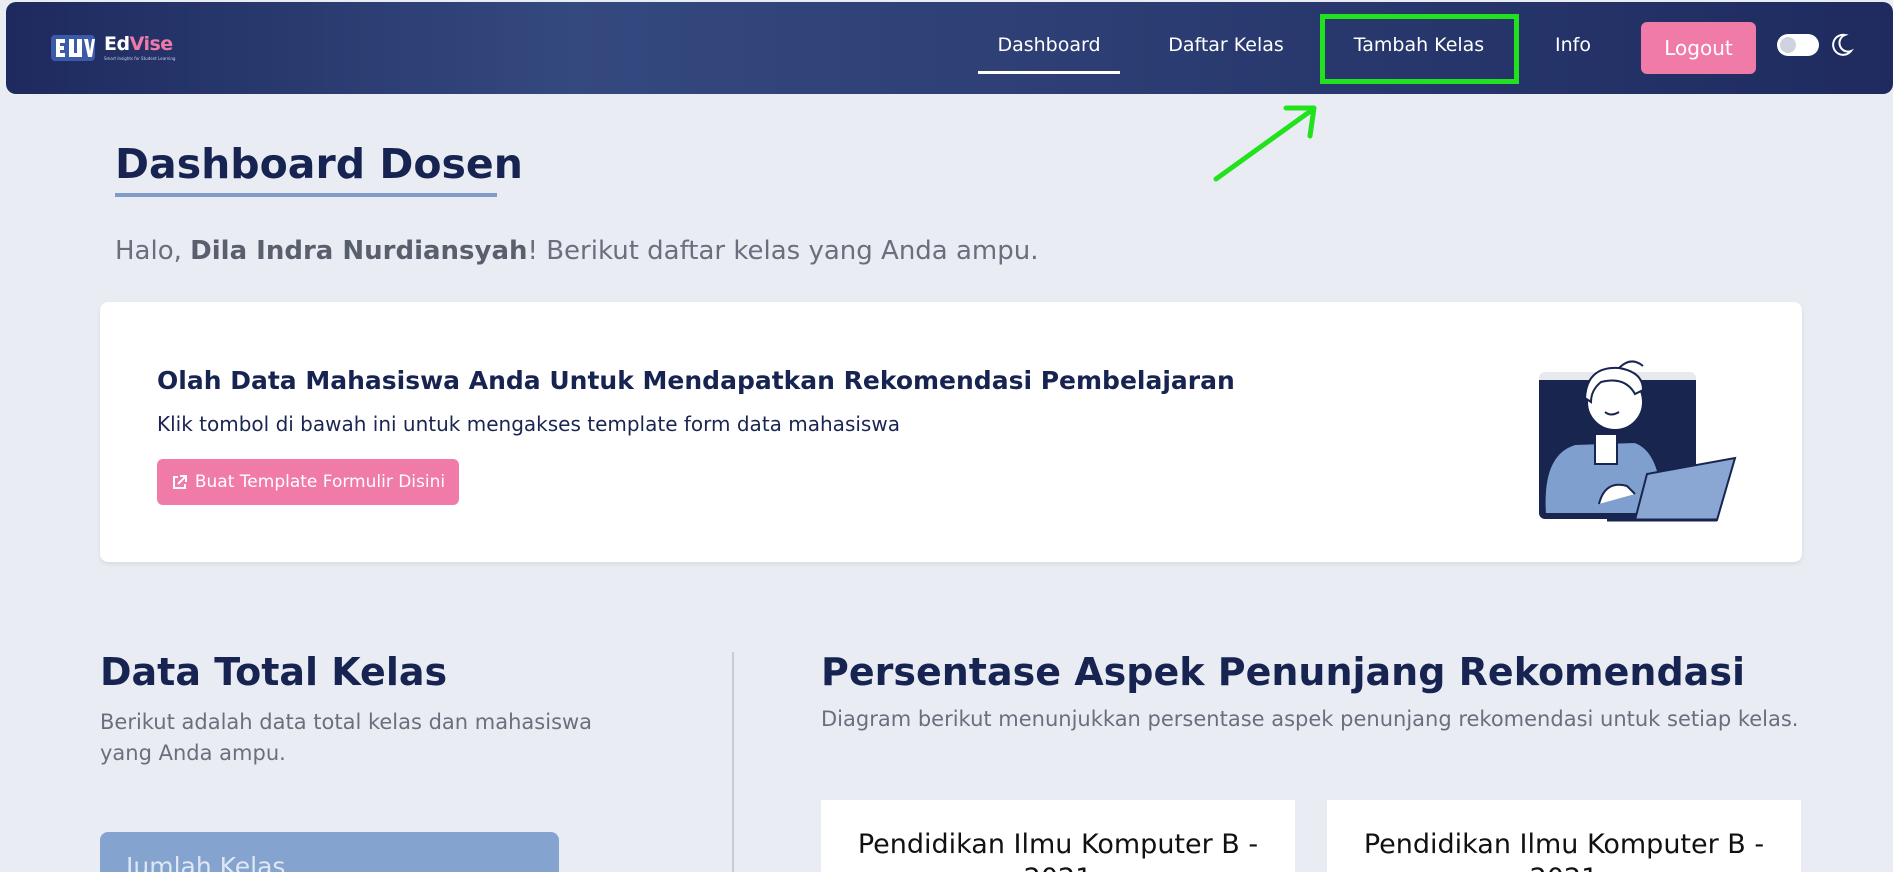  What do you see at coordinates (206, 862) in the screenshot?
I see `stat-card-label: Jumlah Kelas` at bounding box center [206, 862].